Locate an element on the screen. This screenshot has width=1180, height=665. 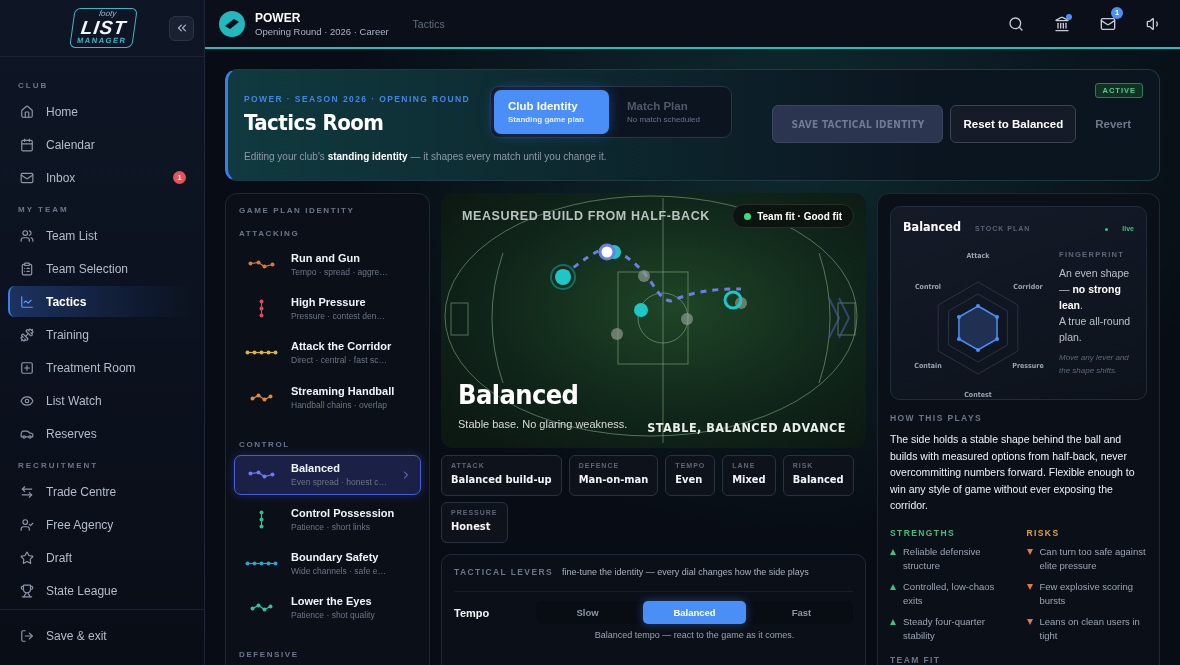
search-icon is located at coordinates (1016, 23).